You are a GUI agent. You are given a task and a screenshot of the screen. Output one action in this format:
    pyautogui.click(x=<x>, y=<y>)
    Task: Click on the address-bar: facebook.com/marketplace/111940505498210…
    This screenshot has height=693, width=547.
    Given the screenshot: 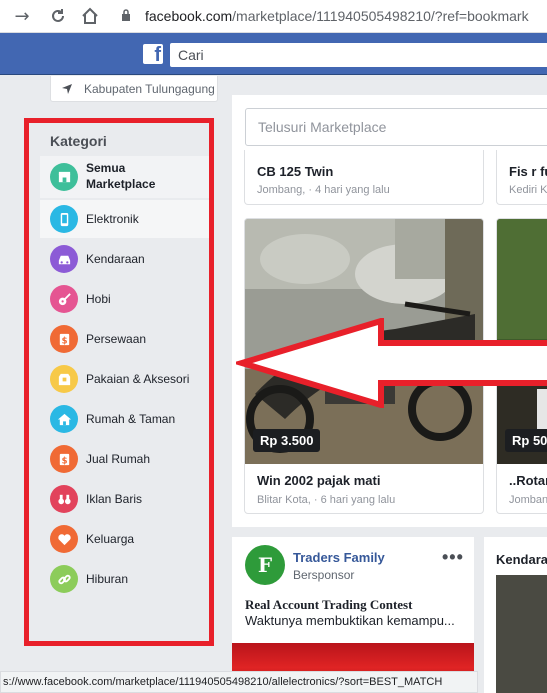 What is the action you would take?
    pyautogui.click(x=346, y=16)
    